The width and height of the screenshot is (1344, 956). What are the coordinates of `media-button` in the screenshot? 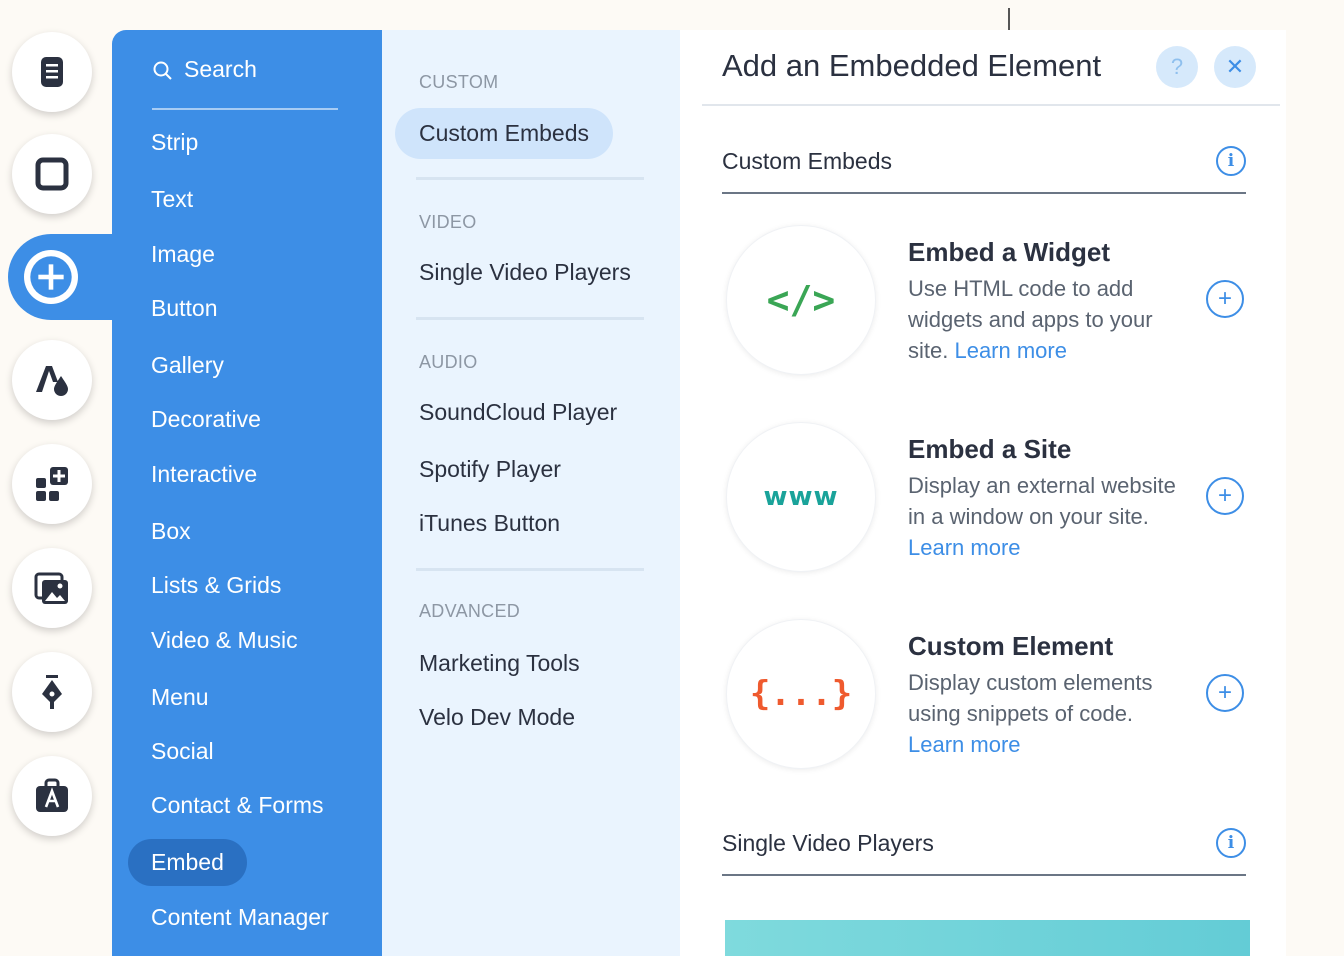 It's located at (52, 588).